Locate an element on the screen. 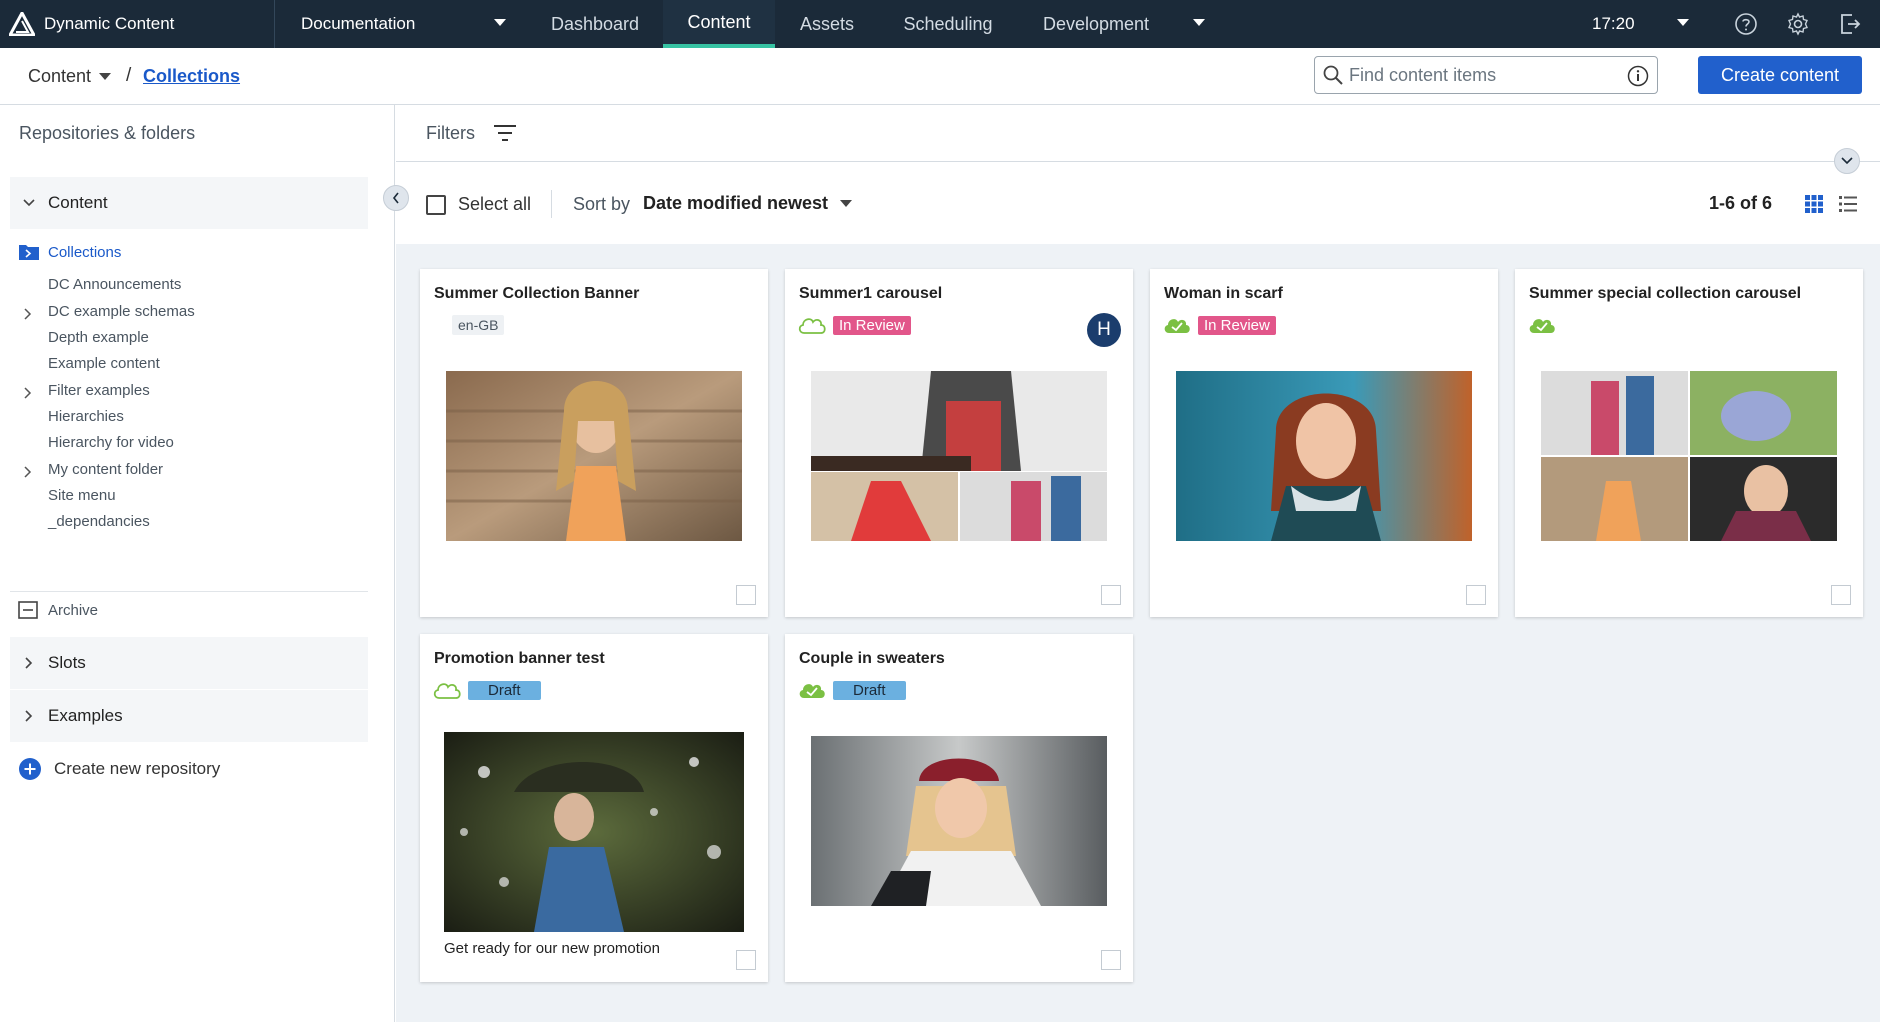 The image size is (1880, 1022). logout-icon is located at coordinates (1850, 24).